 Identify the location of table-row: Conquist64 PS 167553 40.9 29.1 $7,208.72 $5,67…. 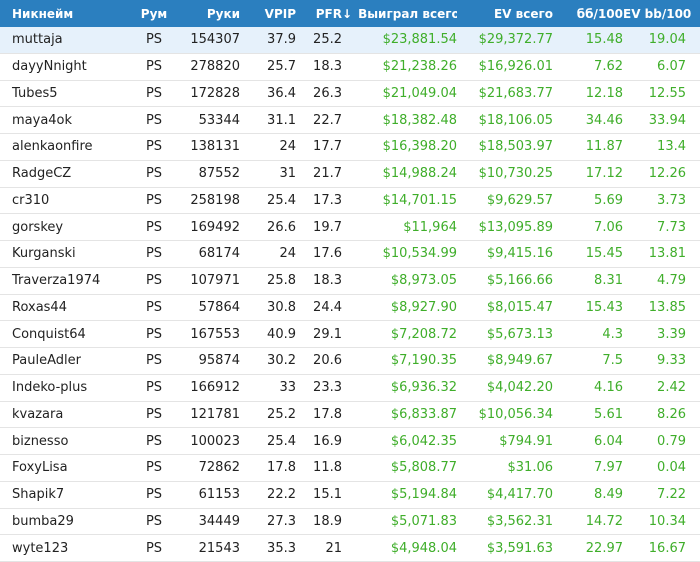
(350, 334).